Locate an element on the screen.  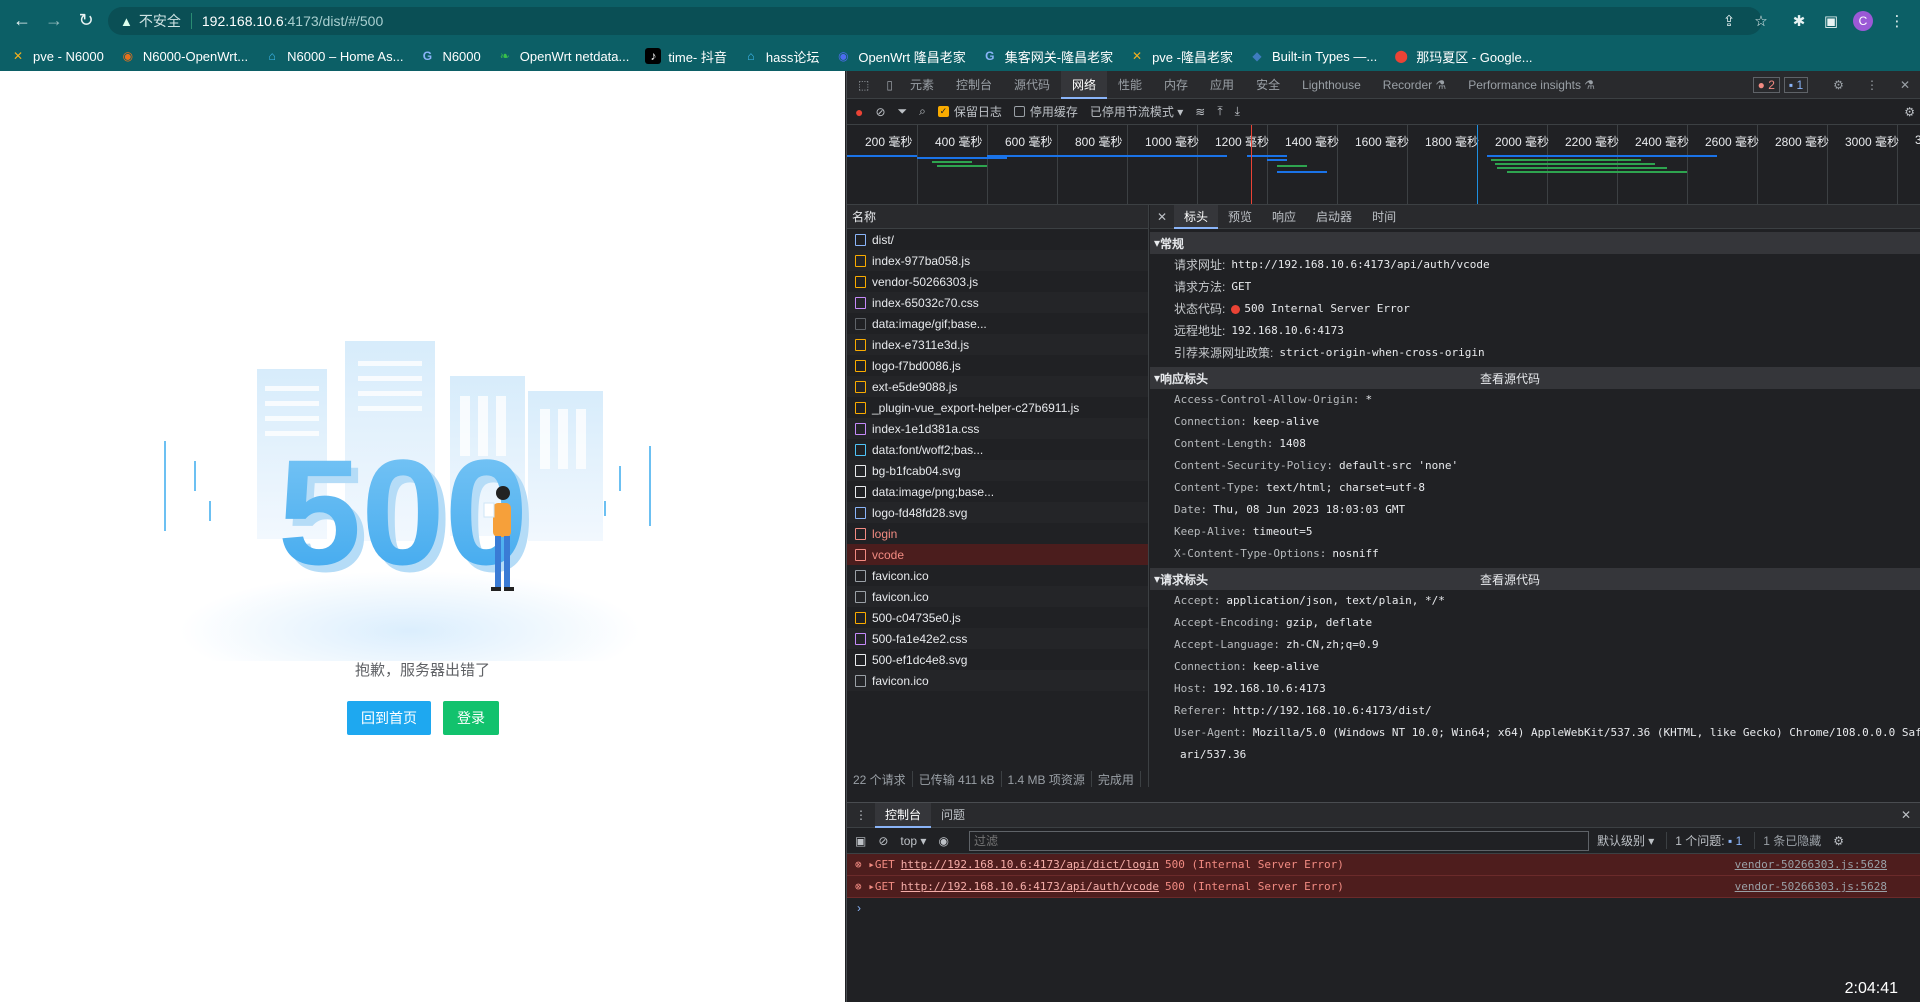
star-icon: ☆ is located at coordinates (1761, 21).